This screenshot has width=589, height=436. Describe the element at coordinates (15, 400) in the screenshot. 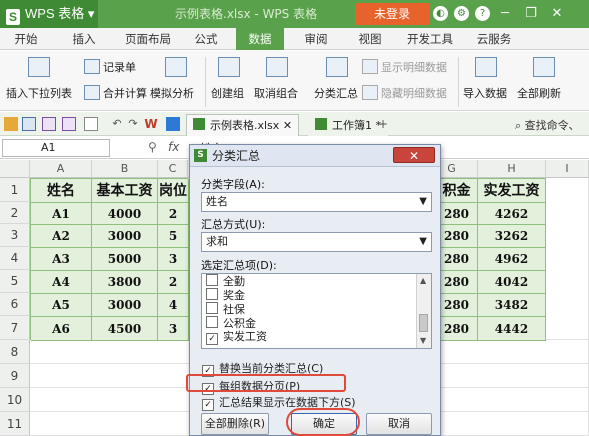

I see `row-header: 10` at that location.